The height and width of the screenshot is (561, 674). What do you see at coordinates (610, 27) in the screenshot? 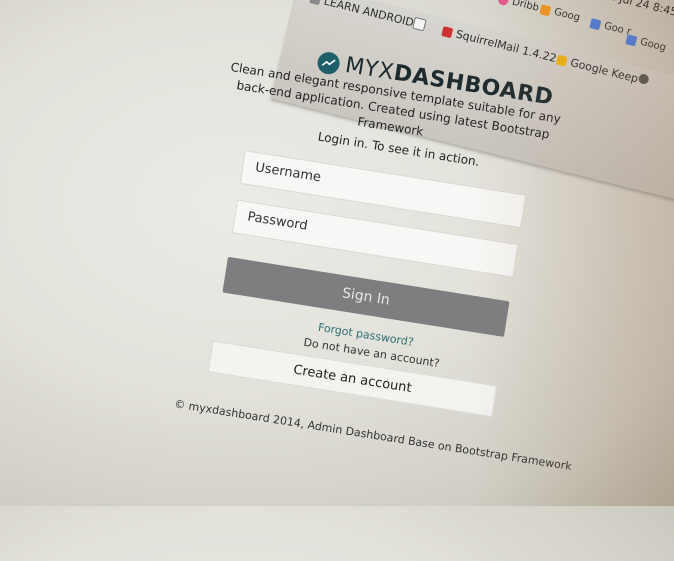
I see `tab-google-2: Goo r` at bounding box center [610, 27].